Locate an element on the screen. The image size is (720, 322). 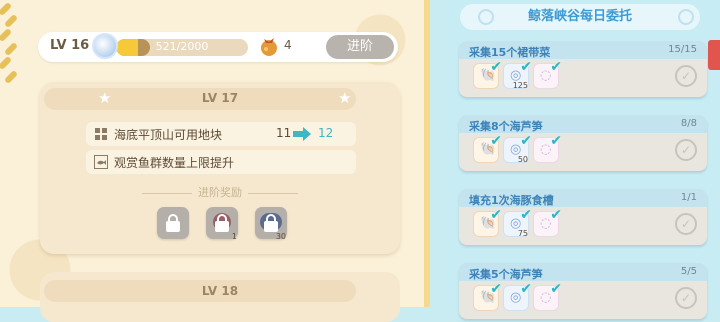
commission-task: 填充1次海豚食槽 1/1 🐚 ✔ ◎ ✔ 75 ◌ ✔ ✓ is located at coordinates (583, 217).